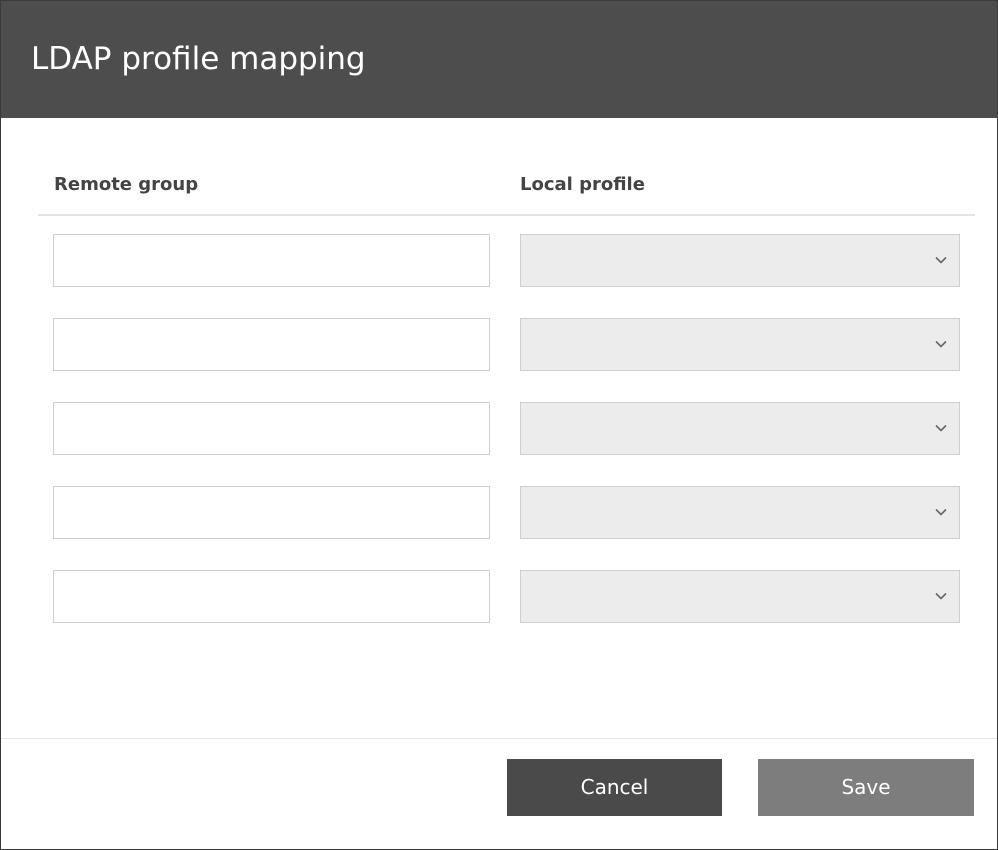  What do you see at coordinates (198, 59) in the screenshot?
I see `dialog-title: LDAP profile mapping` at bounding box center [198, 59].